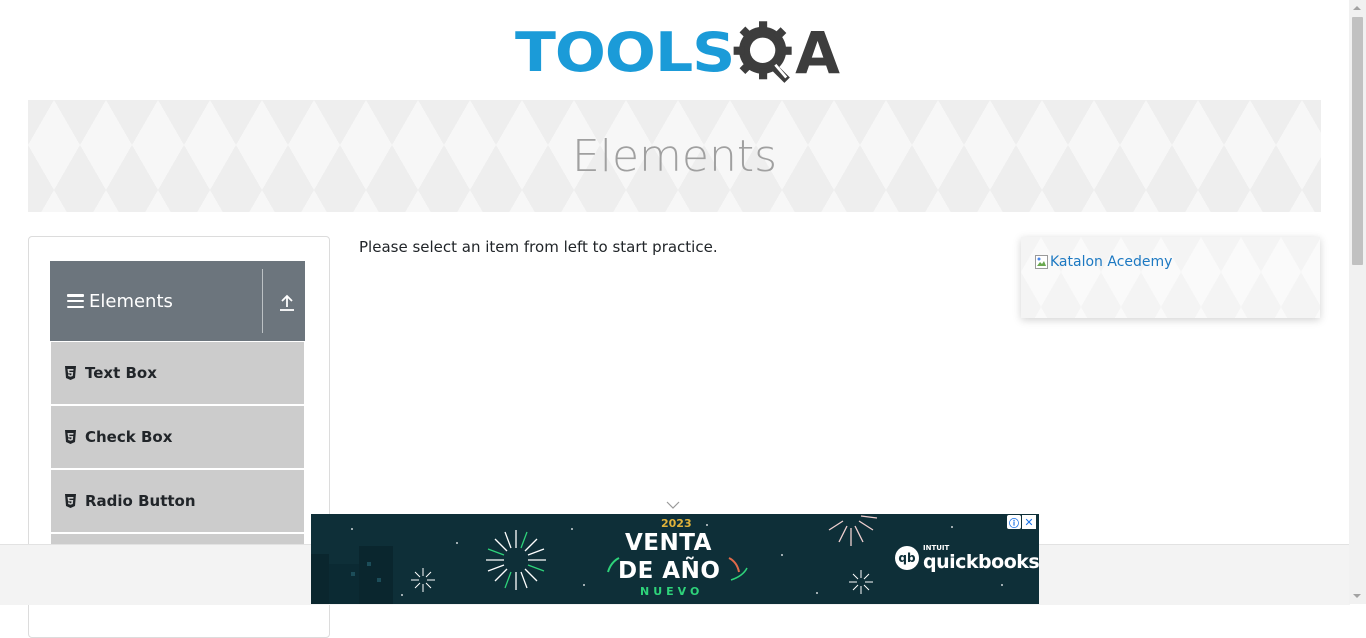 The width and height of the screenshot is (1366, 638). I want to click on sidebar-item-radio-button: Radio Button, so click(177, 501).